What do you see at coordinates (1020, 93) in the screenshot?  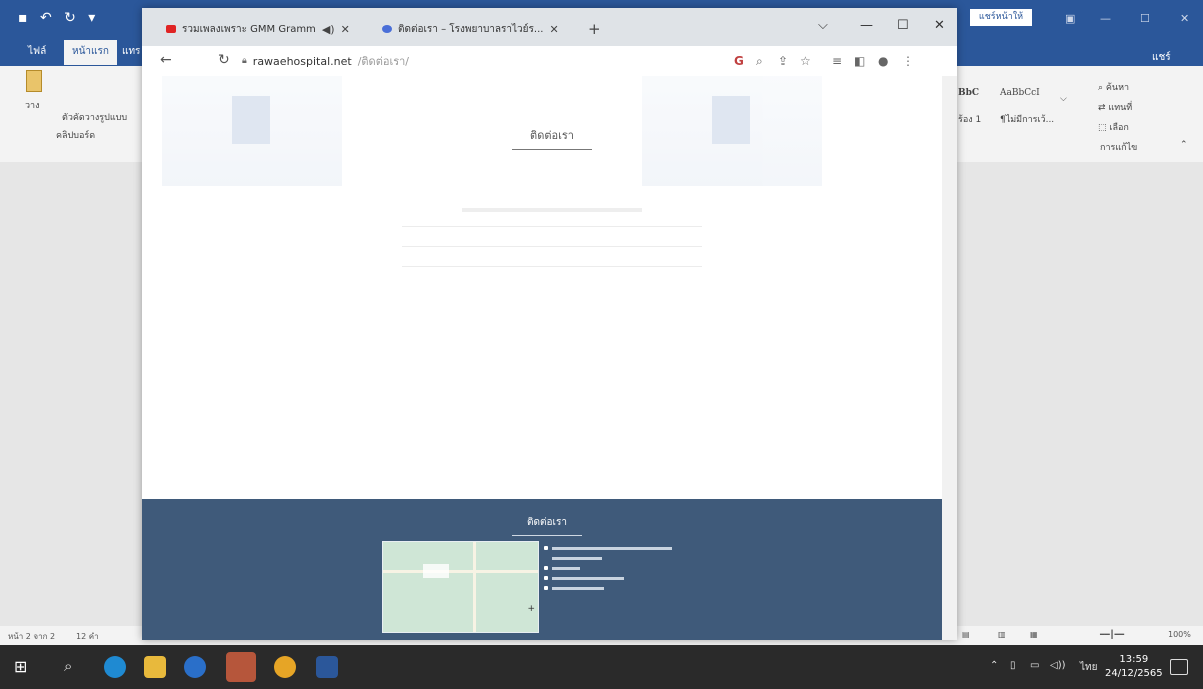 I see `style-no-spacing: AaBbCcI` at bounding box center [1020, 93].